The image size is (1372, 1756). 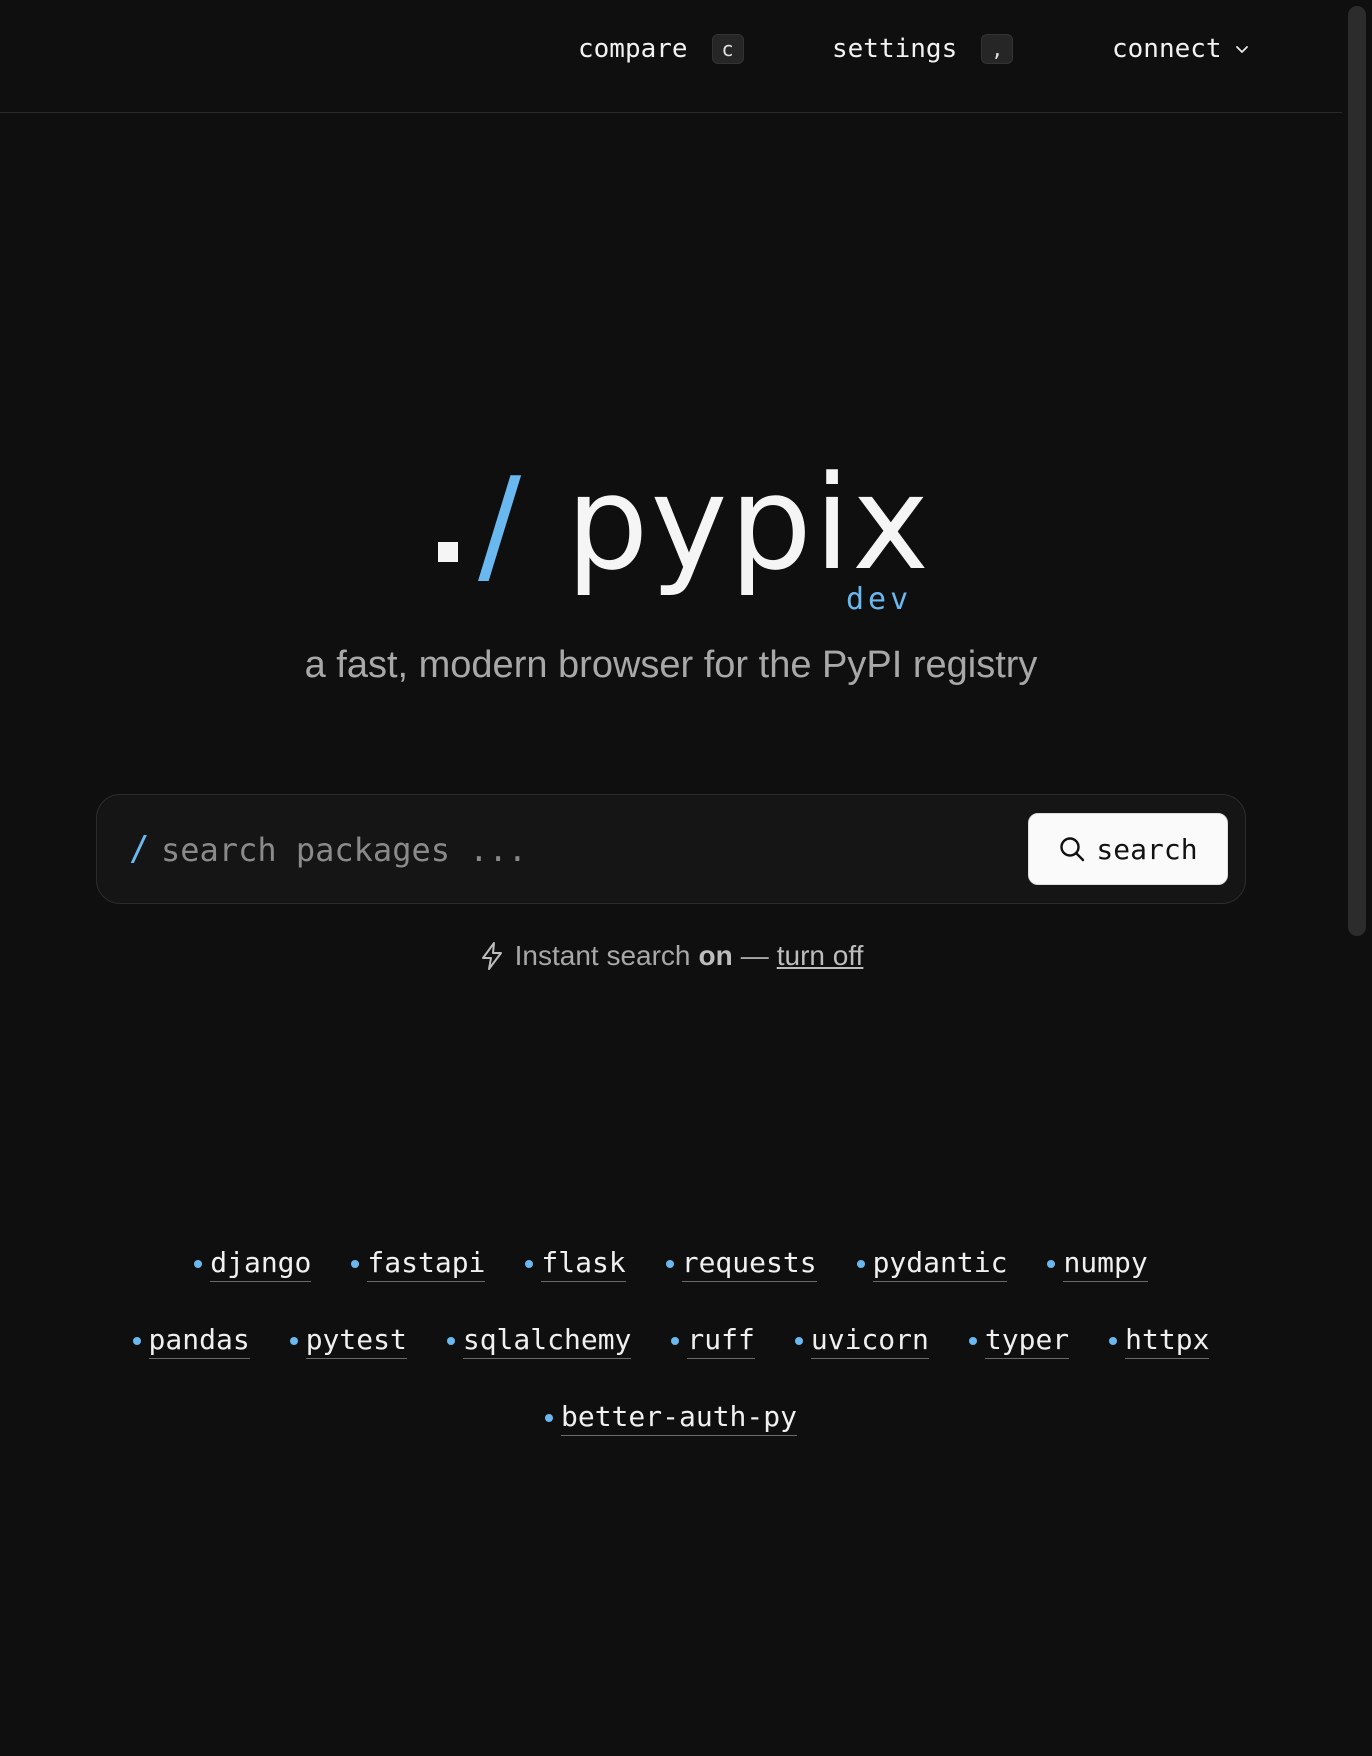 What do you see at coordinates (1357, 471) in the screenshot?
I see `scrollbar-thumb` at bounding box center [1357, 471].